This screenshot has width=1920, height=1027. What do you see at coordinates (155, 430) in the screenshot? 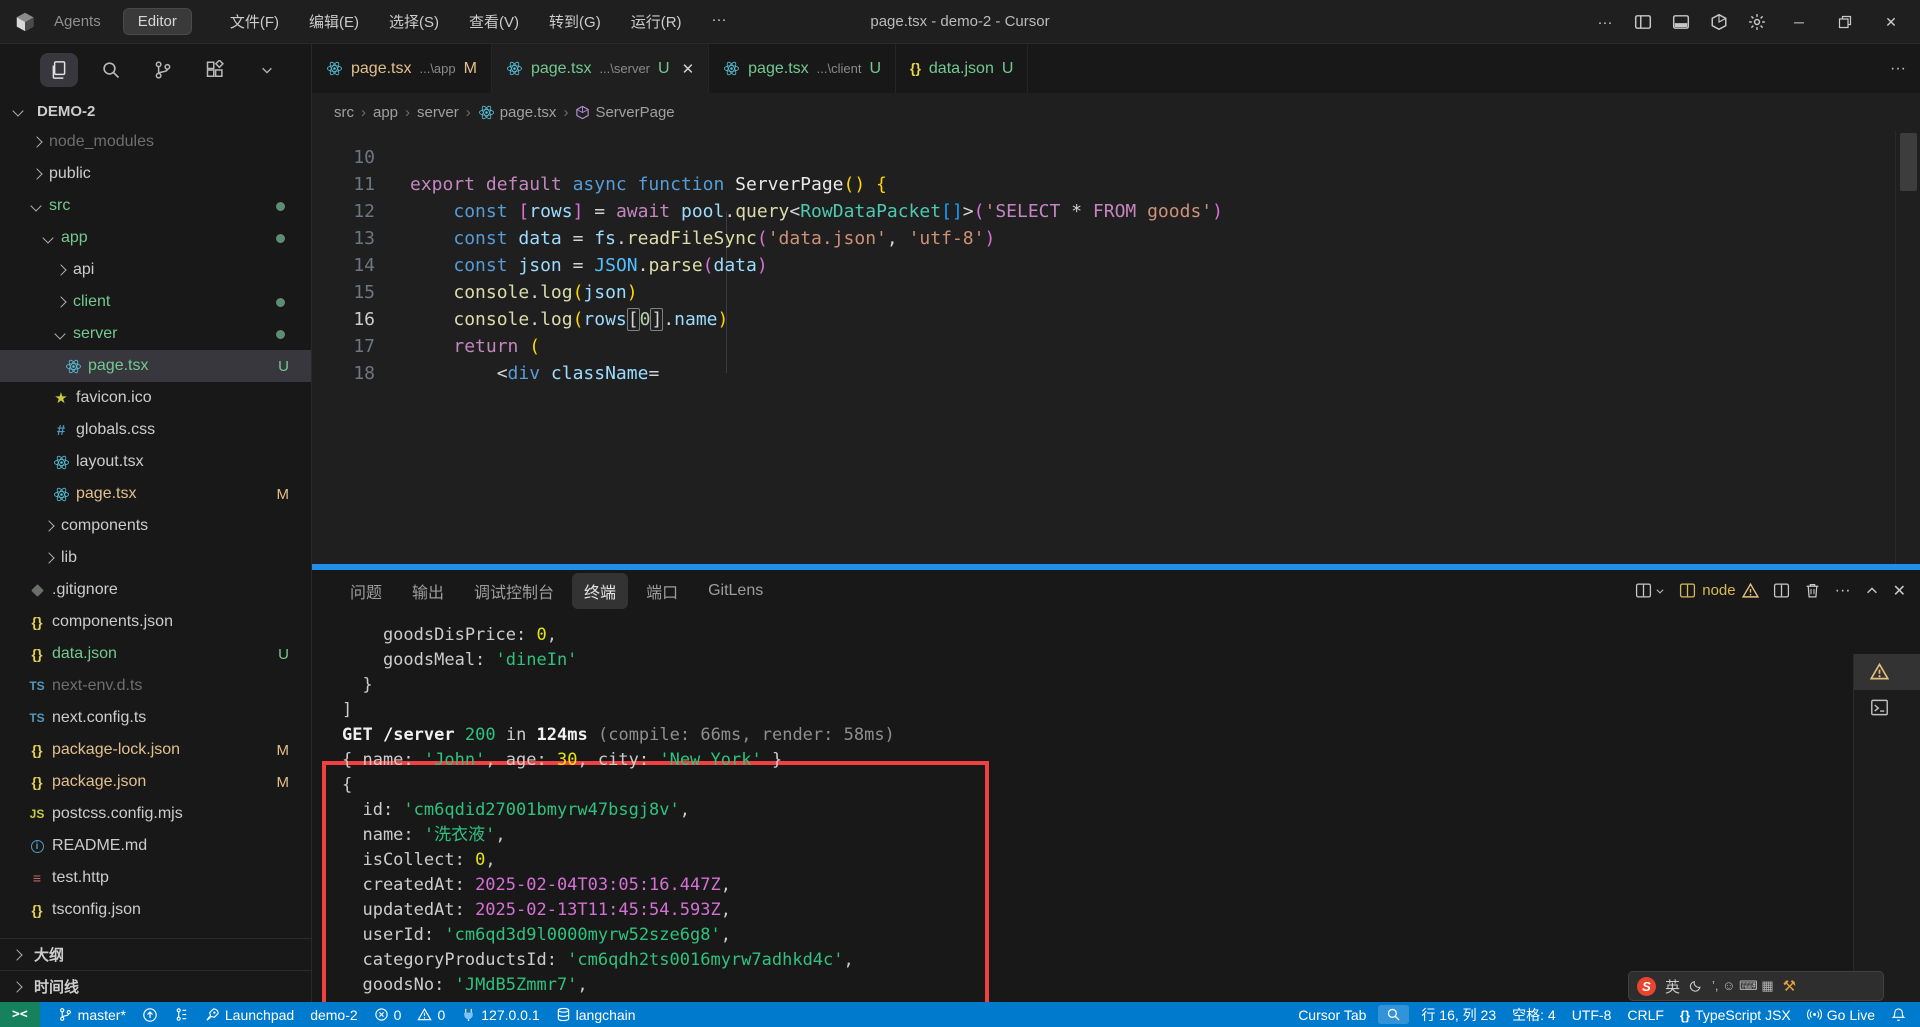
I see `tree-item-globals.css: # globals.css` at bounding box center [155, 430].